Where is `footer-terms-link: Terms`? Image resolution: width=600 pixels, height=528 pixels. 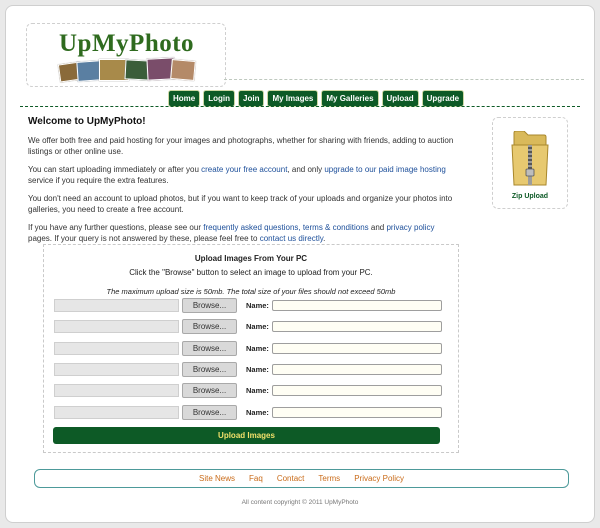
footer-terms-link: Terms is located at coordinates (329, 478).